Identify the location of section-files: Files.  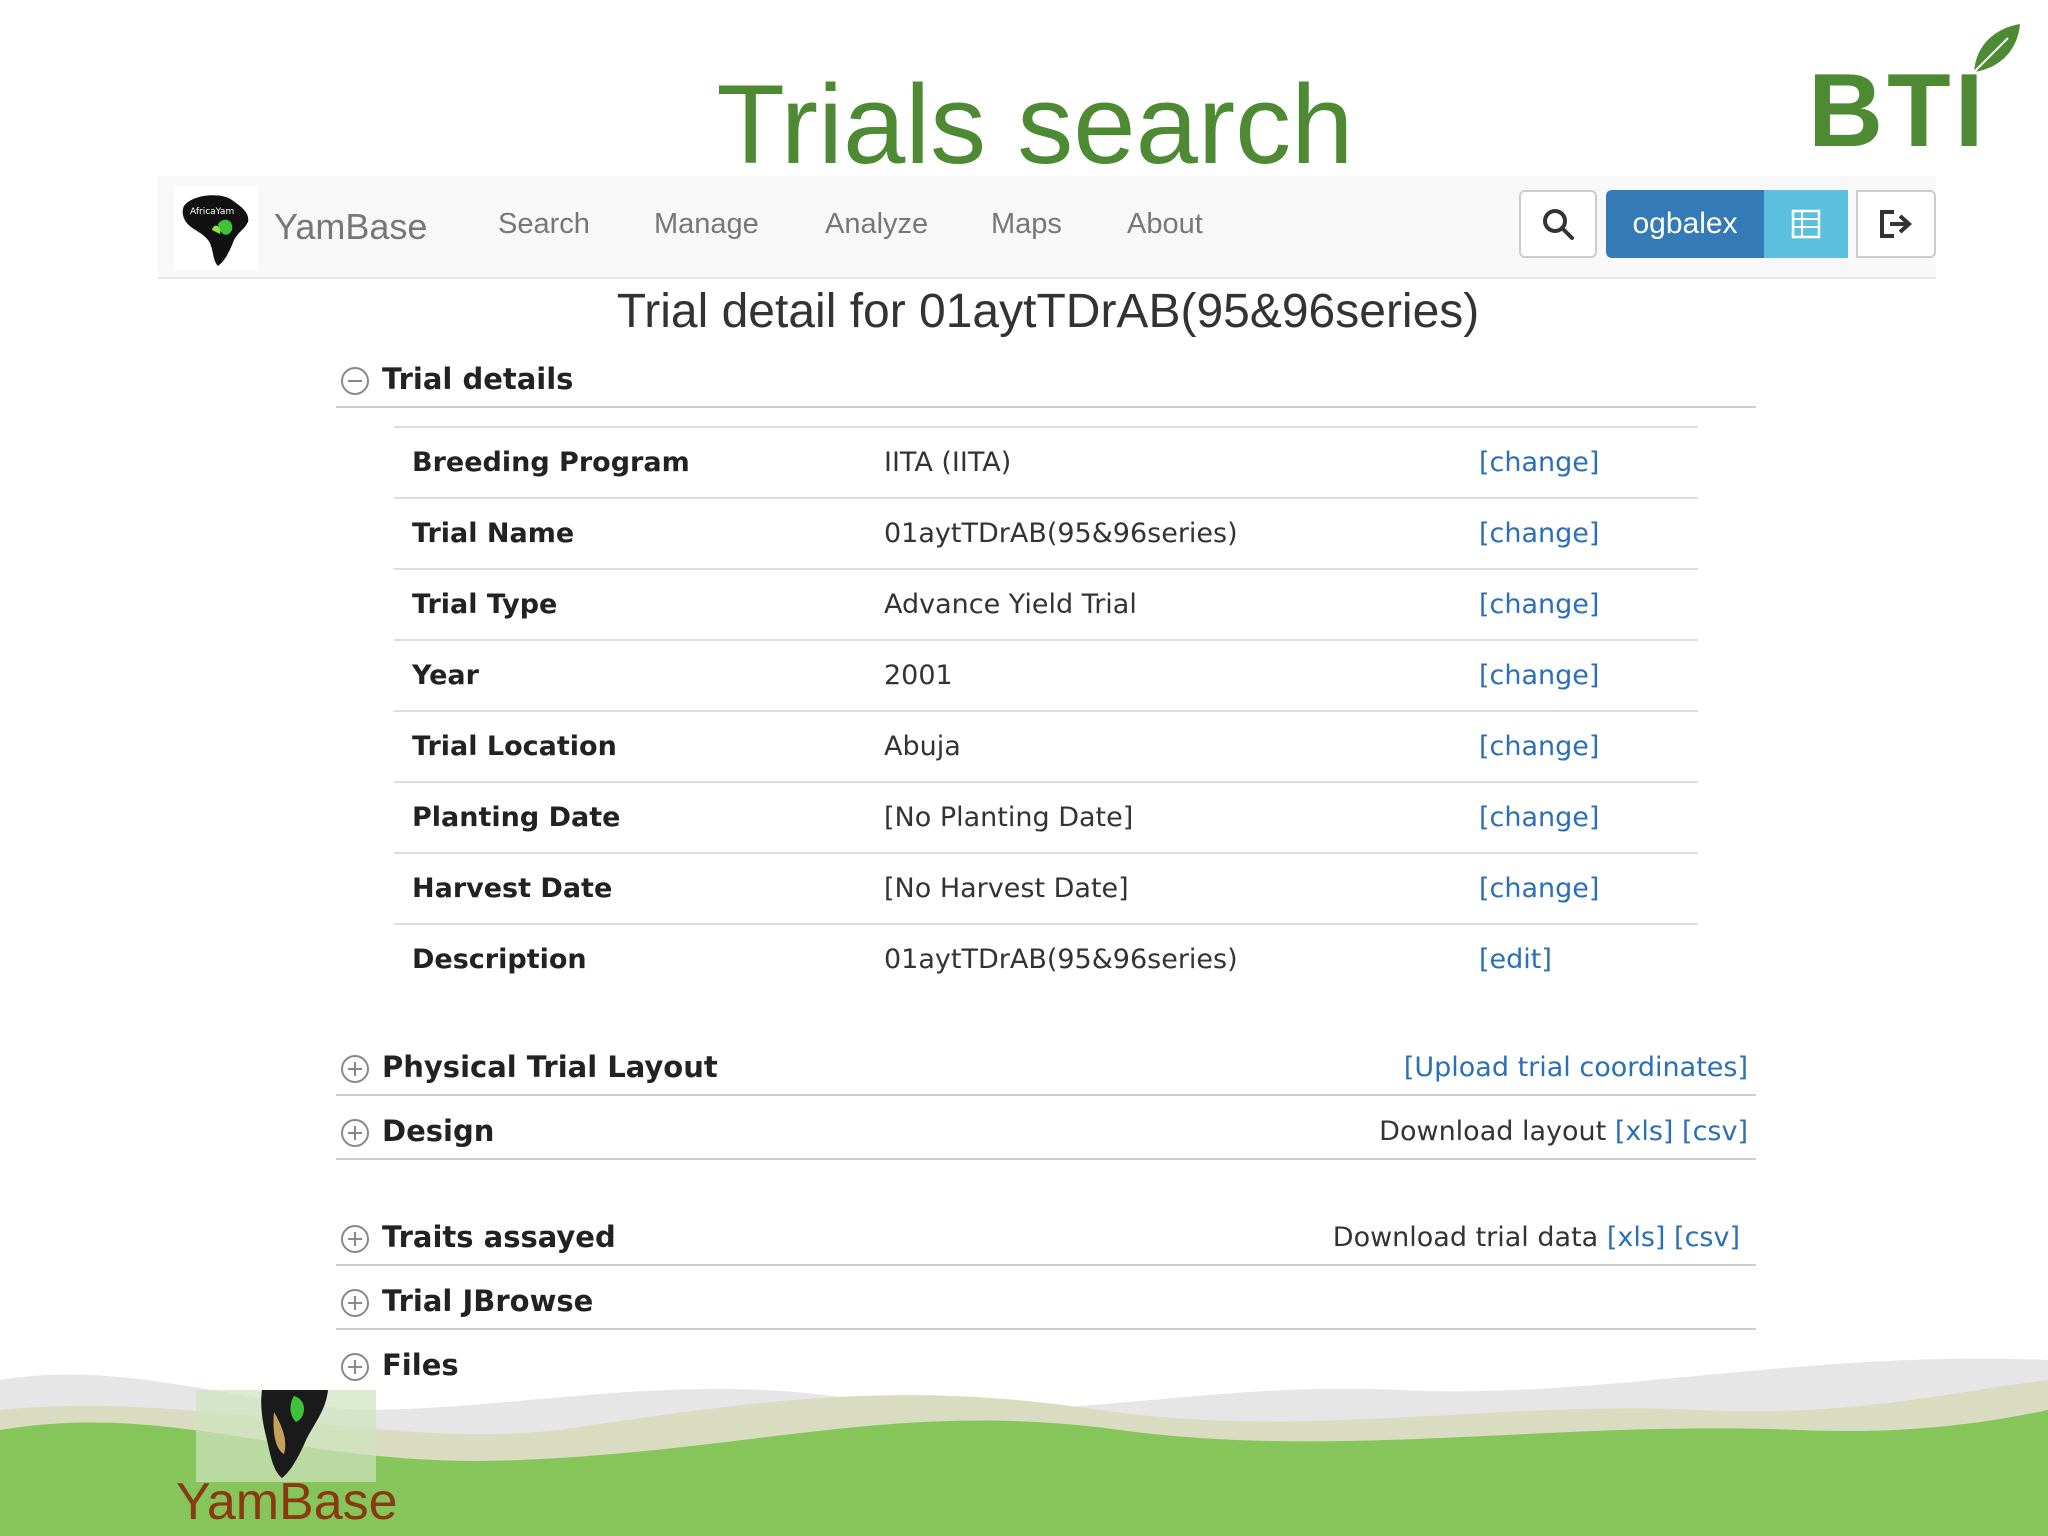
(1046, 1367).